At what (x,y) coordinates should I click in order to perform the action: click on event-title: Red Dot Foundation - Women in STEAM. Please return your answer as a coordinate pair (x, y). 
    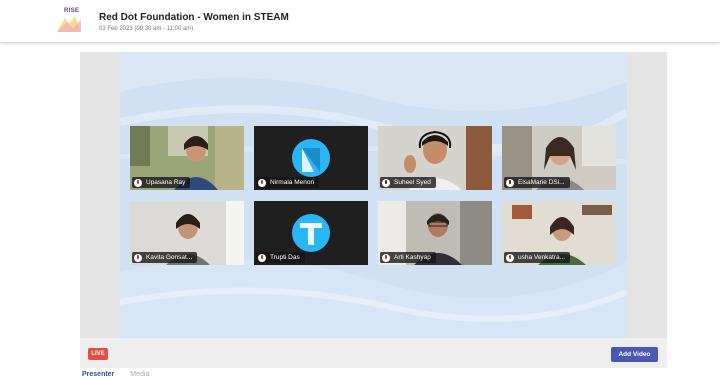
    Looking at the image, I should click on (194, 17).